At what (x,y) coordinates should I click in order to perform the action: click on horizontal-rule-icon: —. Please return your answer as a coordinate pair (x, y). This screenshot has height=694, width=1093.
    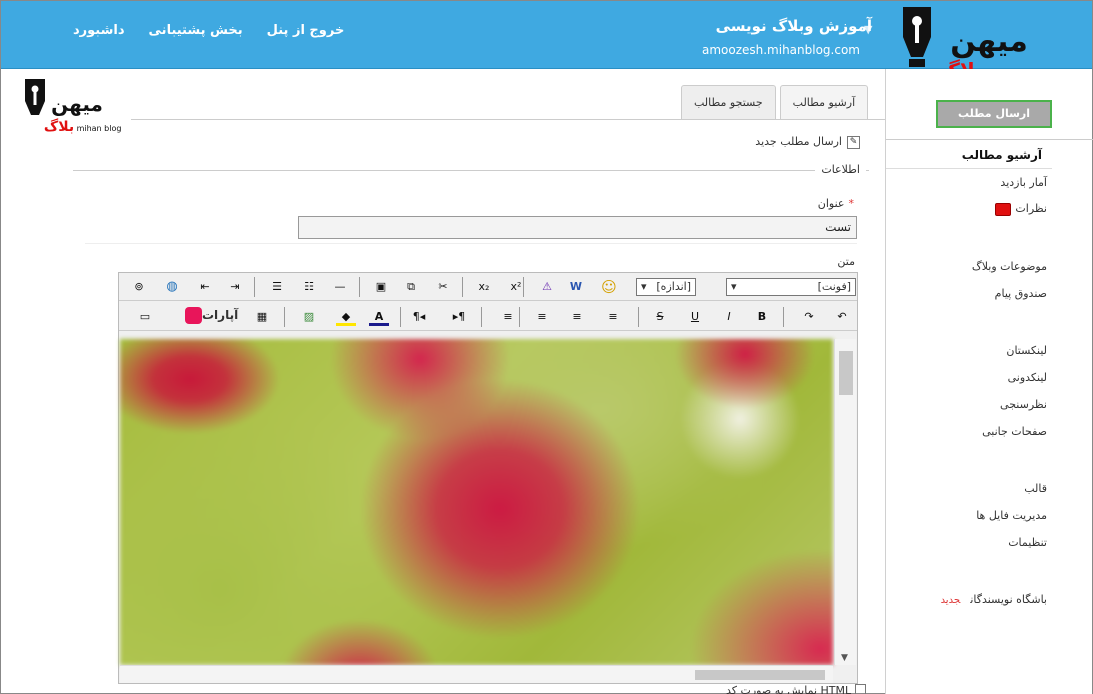
    Looking at the image, I should click on (340, 287).